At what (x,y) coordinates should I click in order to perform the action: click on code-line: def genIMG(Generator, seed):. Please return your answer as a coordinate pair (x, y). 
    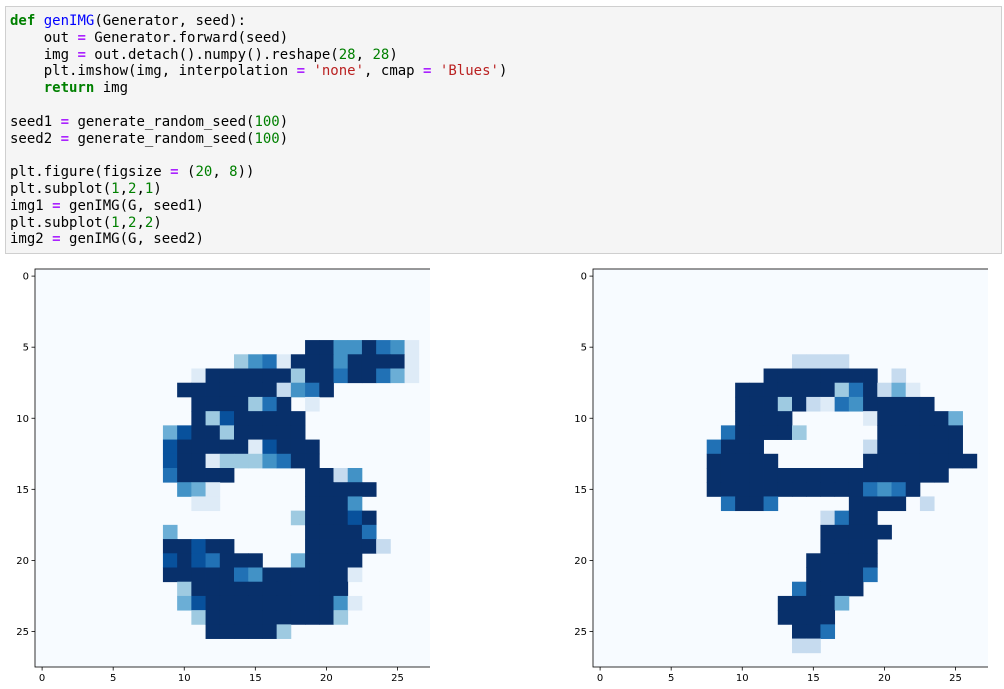
    Looking at the image, I should click on (128, 21).